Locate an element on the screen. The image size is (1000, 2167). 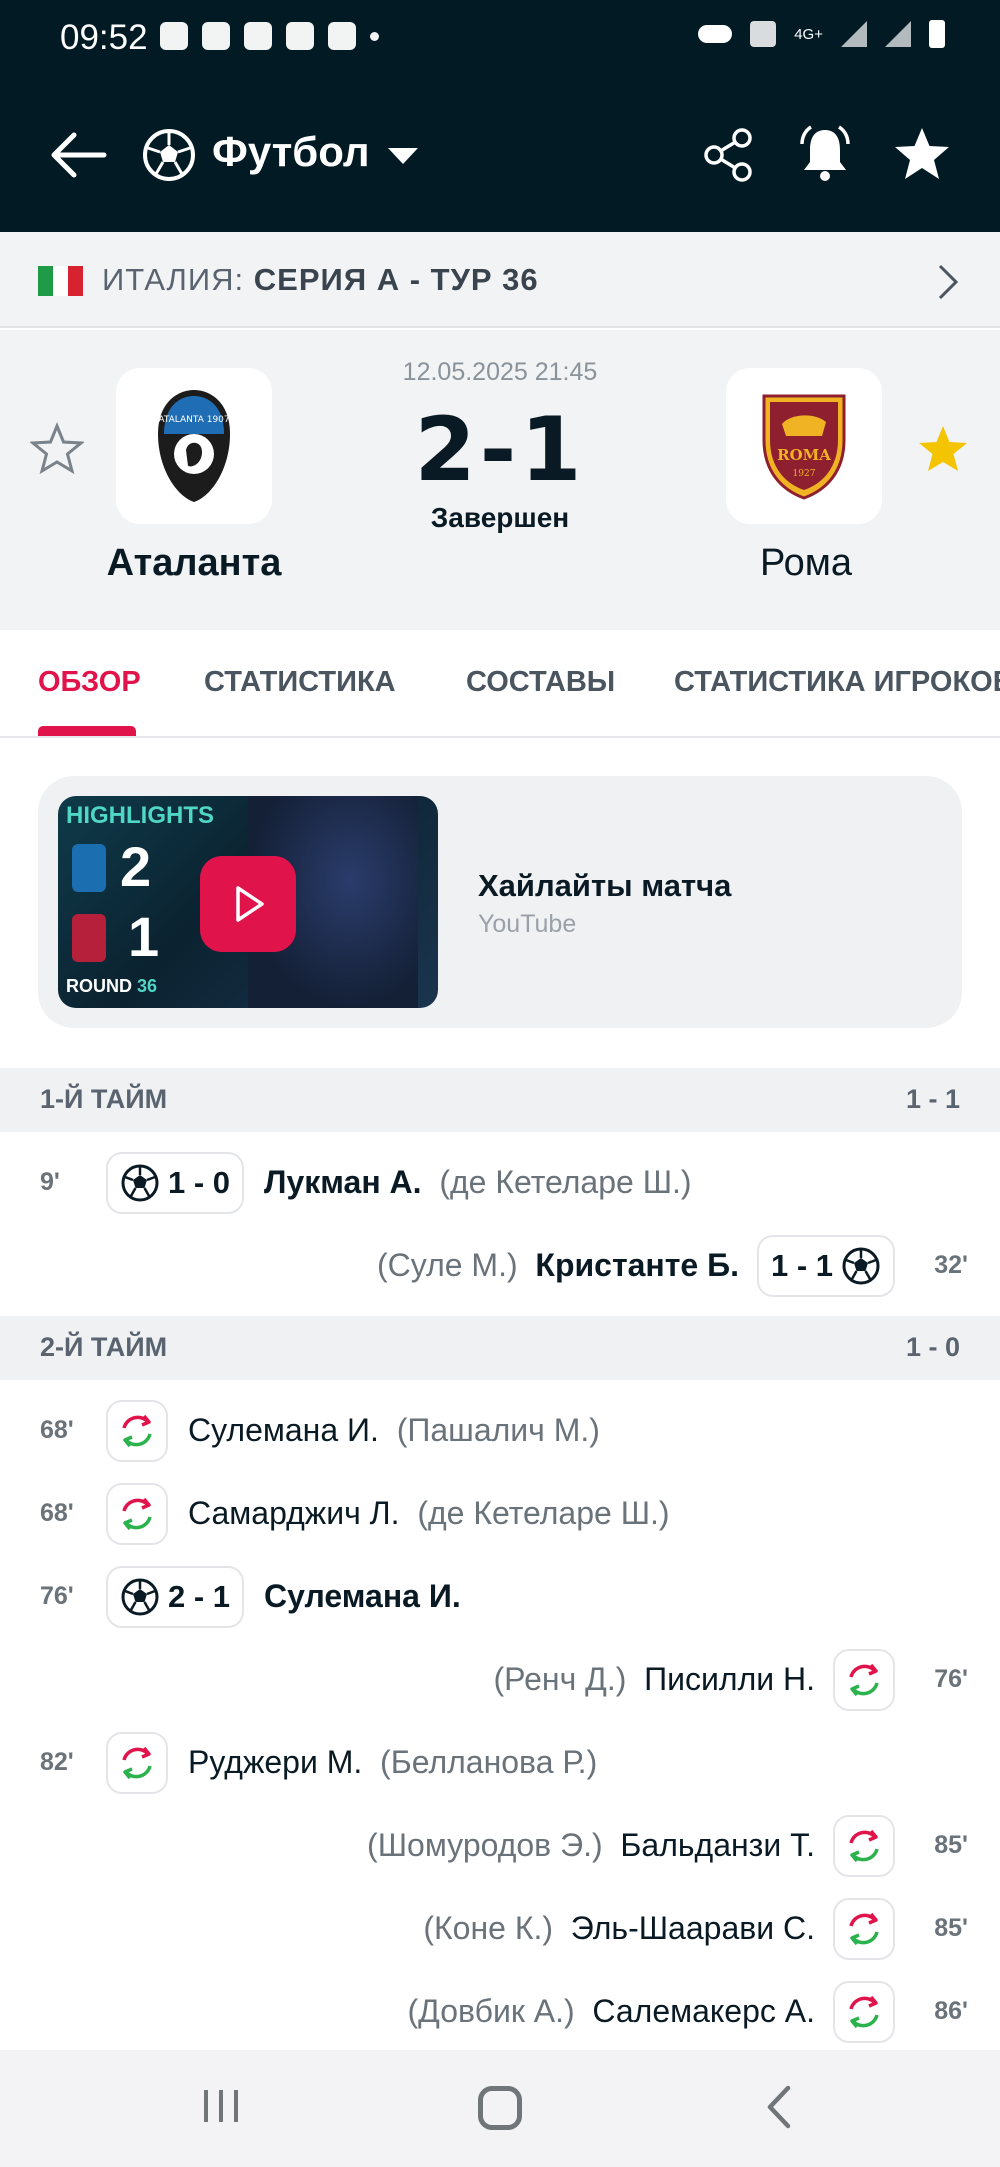
highlights-source: YouTube is located at coordinates (527, 924).